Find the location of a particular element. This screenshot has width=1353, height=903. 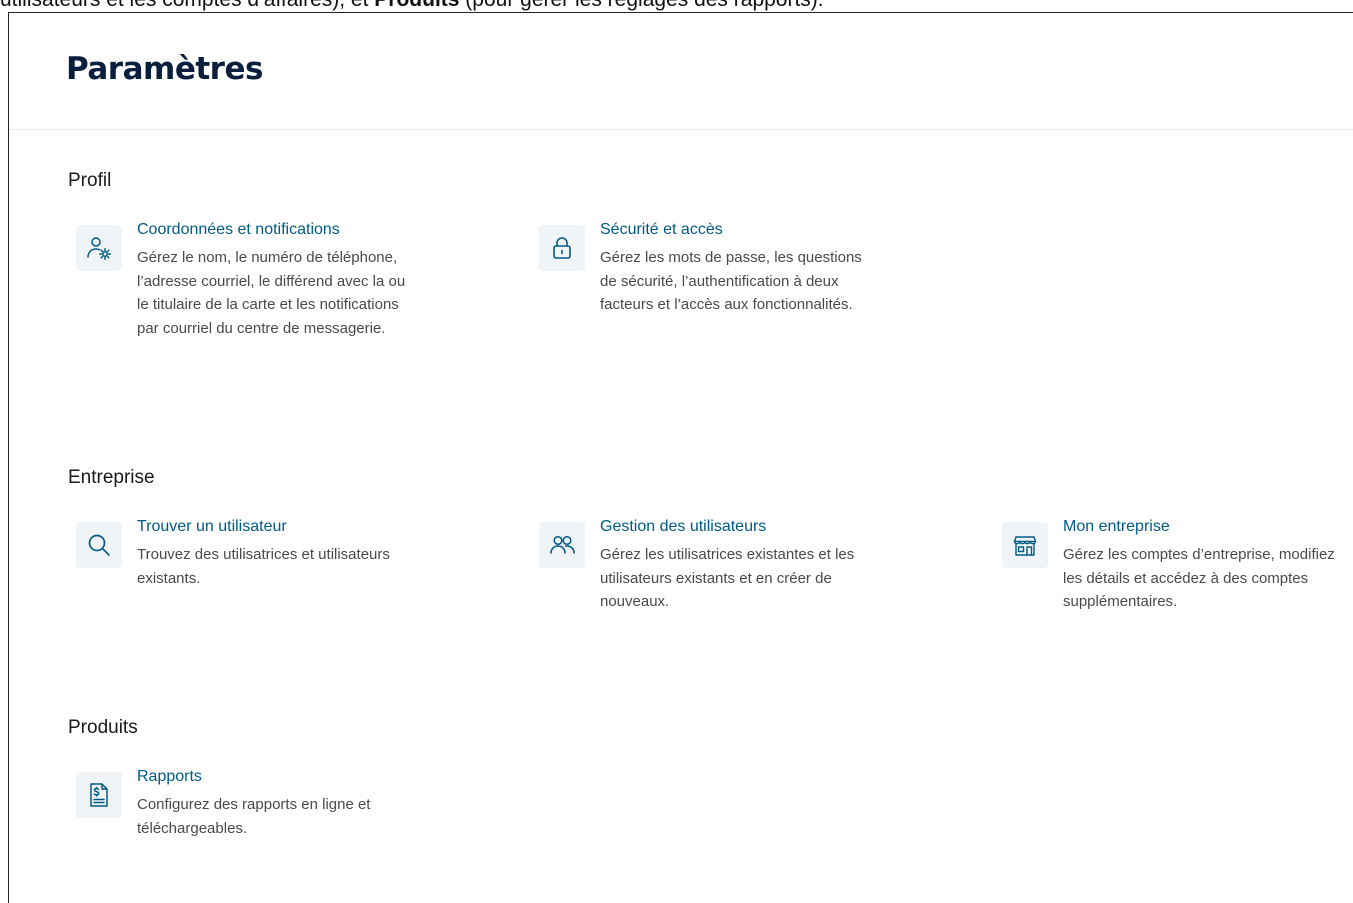

card-title-link: Gestion des utilisateurs is located at coordinates (683, 527).